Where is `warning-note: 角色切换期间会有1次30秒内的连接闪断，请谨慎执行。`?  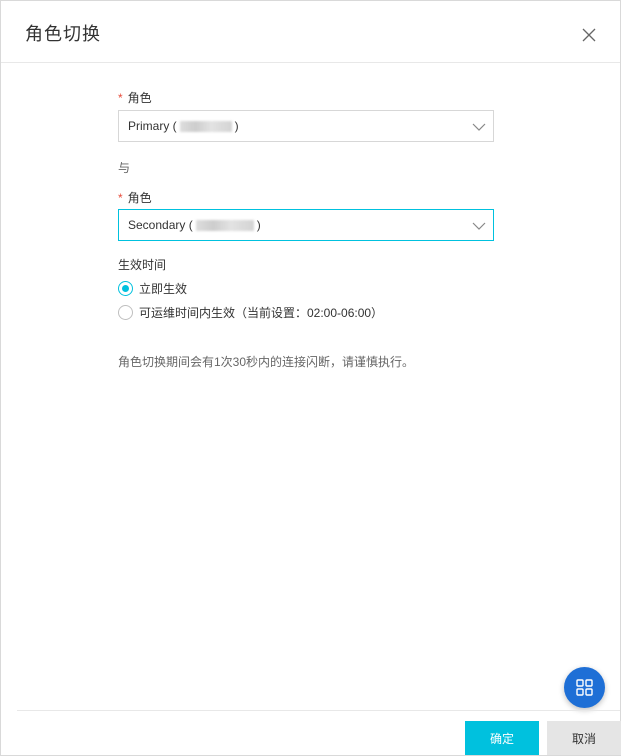
warning-note: 角色切换期间会有1次30秒内的连接闪断，请谨慎执行。 is located at coordinates (266, 362).